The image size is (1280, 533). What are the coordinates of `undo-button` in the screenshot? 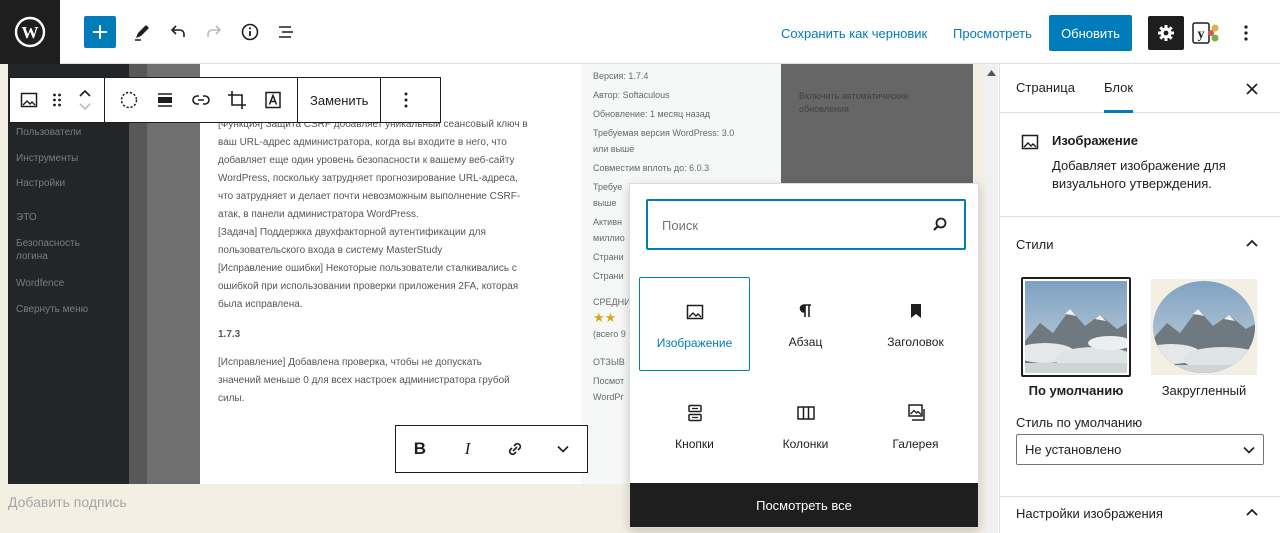 It's located at (178, 32).